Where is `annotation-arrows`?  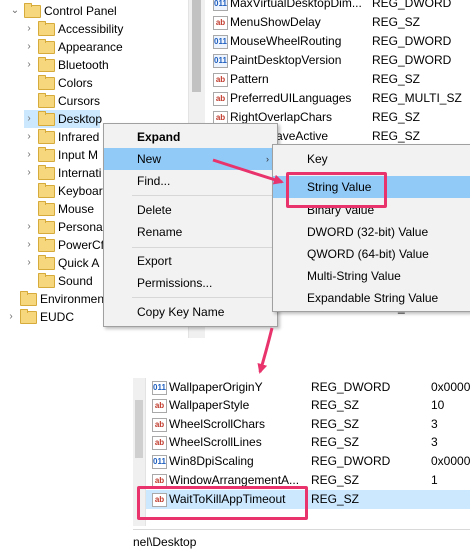
annotation-arrows is located at coordinates (248, 266).